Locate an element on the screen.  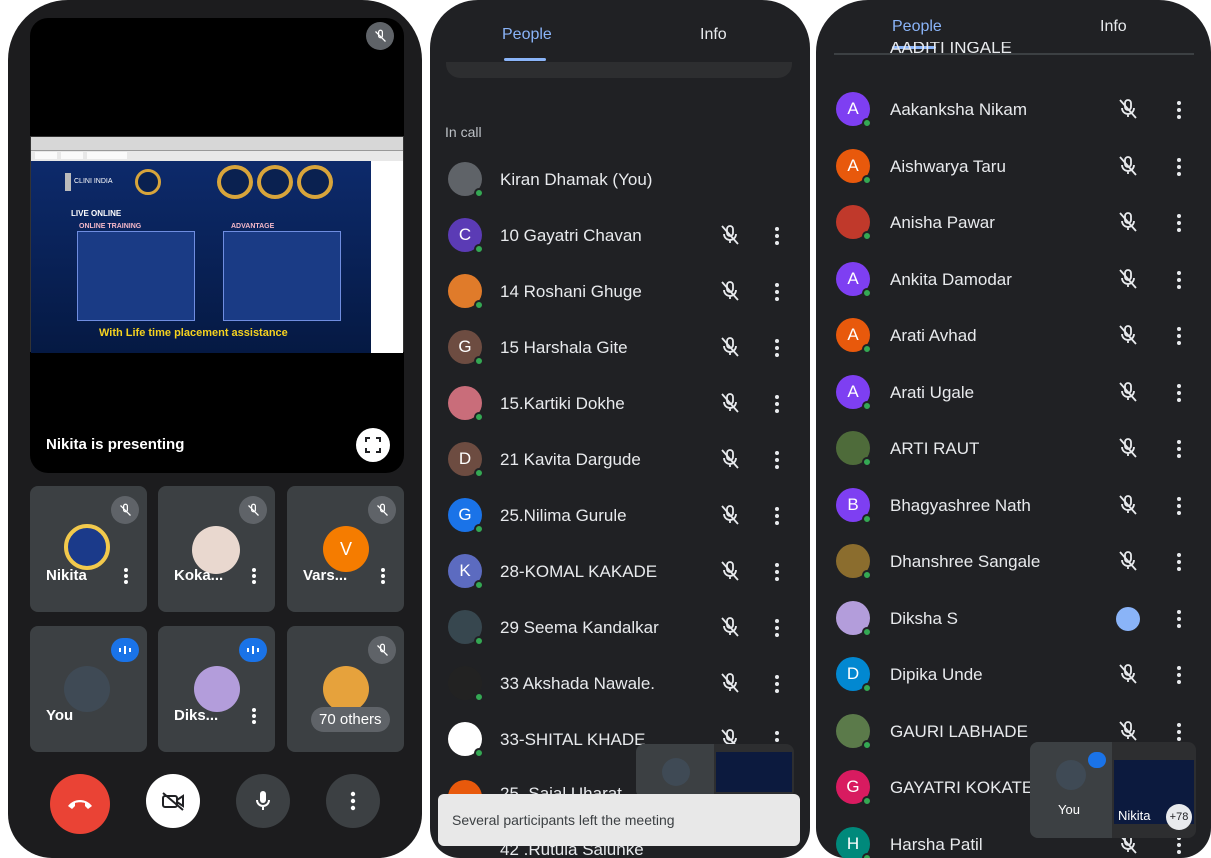
participant-row: A Aishwarya Taru is located at coordinates (1013, 167).